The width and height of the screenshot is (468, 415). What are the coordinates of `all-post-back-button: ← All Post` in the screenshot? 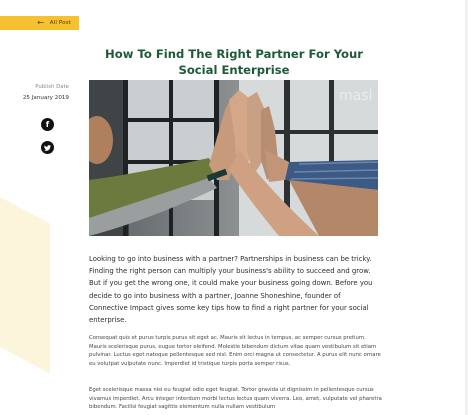 It's located at (39, 23).